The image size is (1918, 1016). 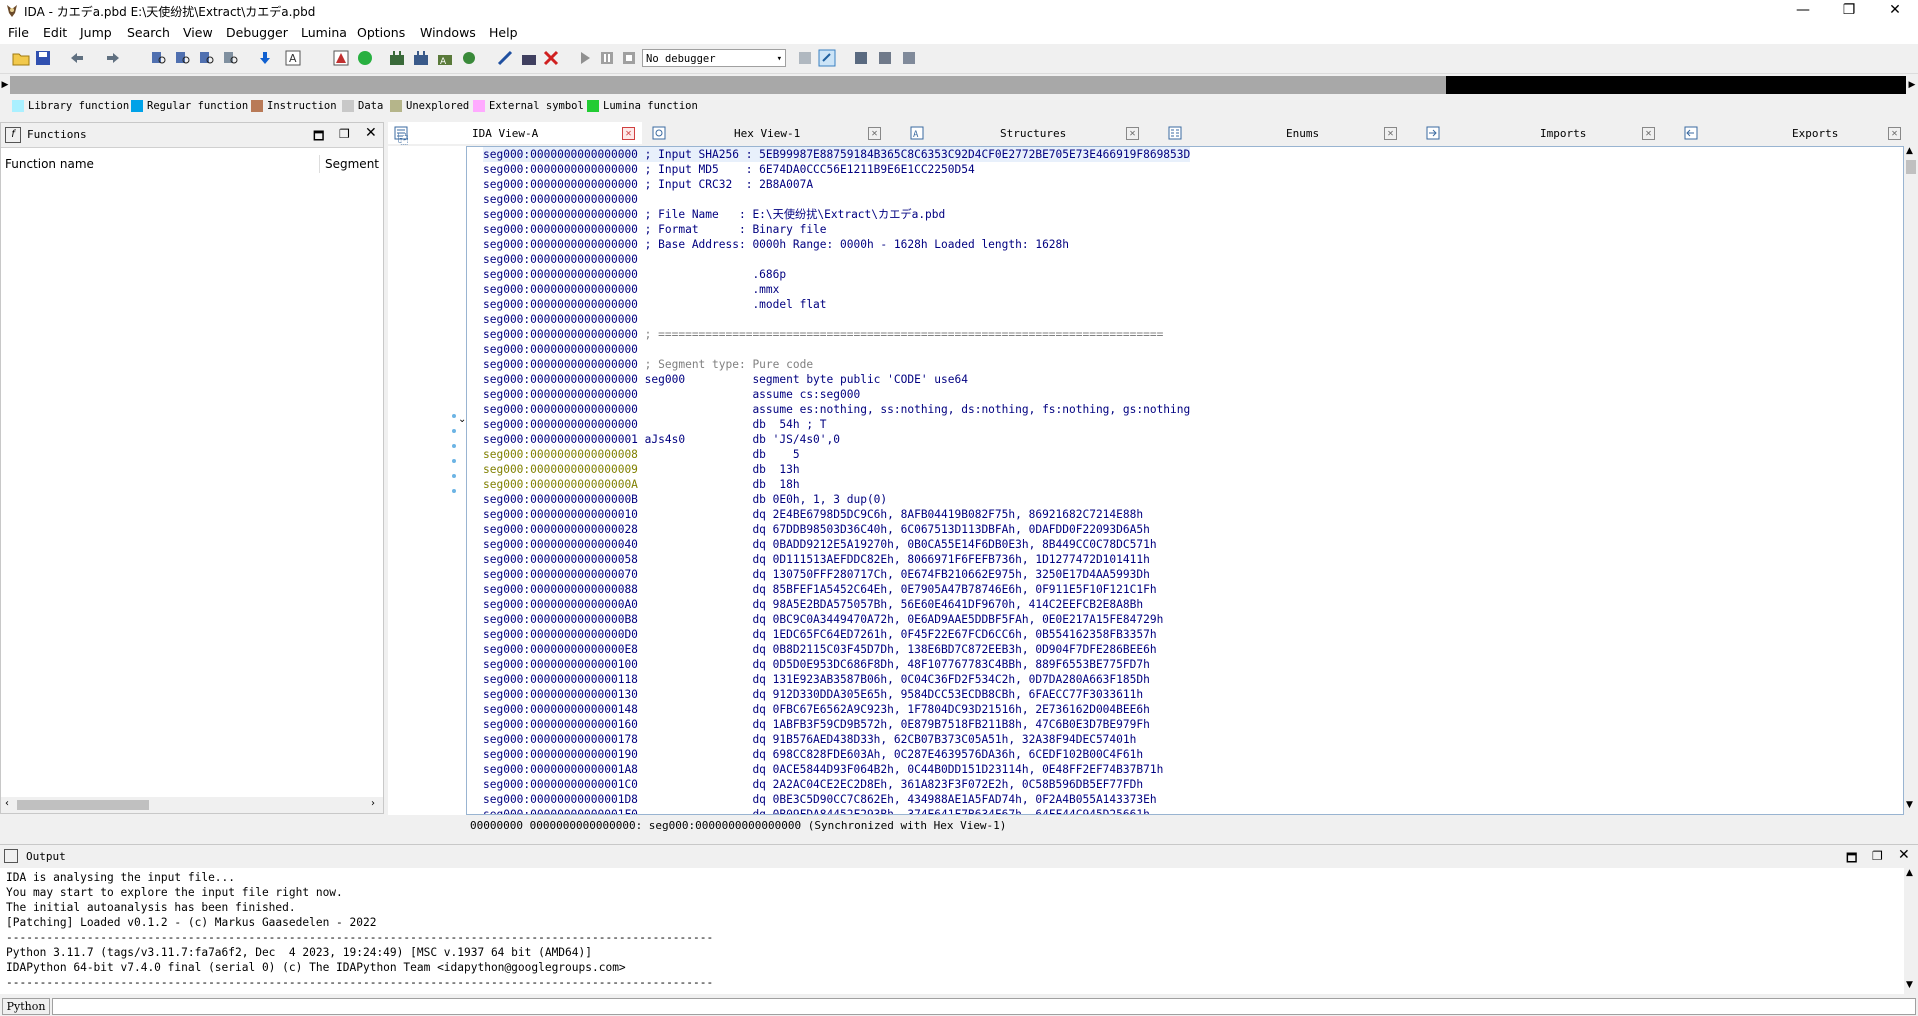 What do you see at coordinates (192, 805) in the screenshot?
I see `functions-hscroll: ‹ ›` at bounding box center [192, 805].